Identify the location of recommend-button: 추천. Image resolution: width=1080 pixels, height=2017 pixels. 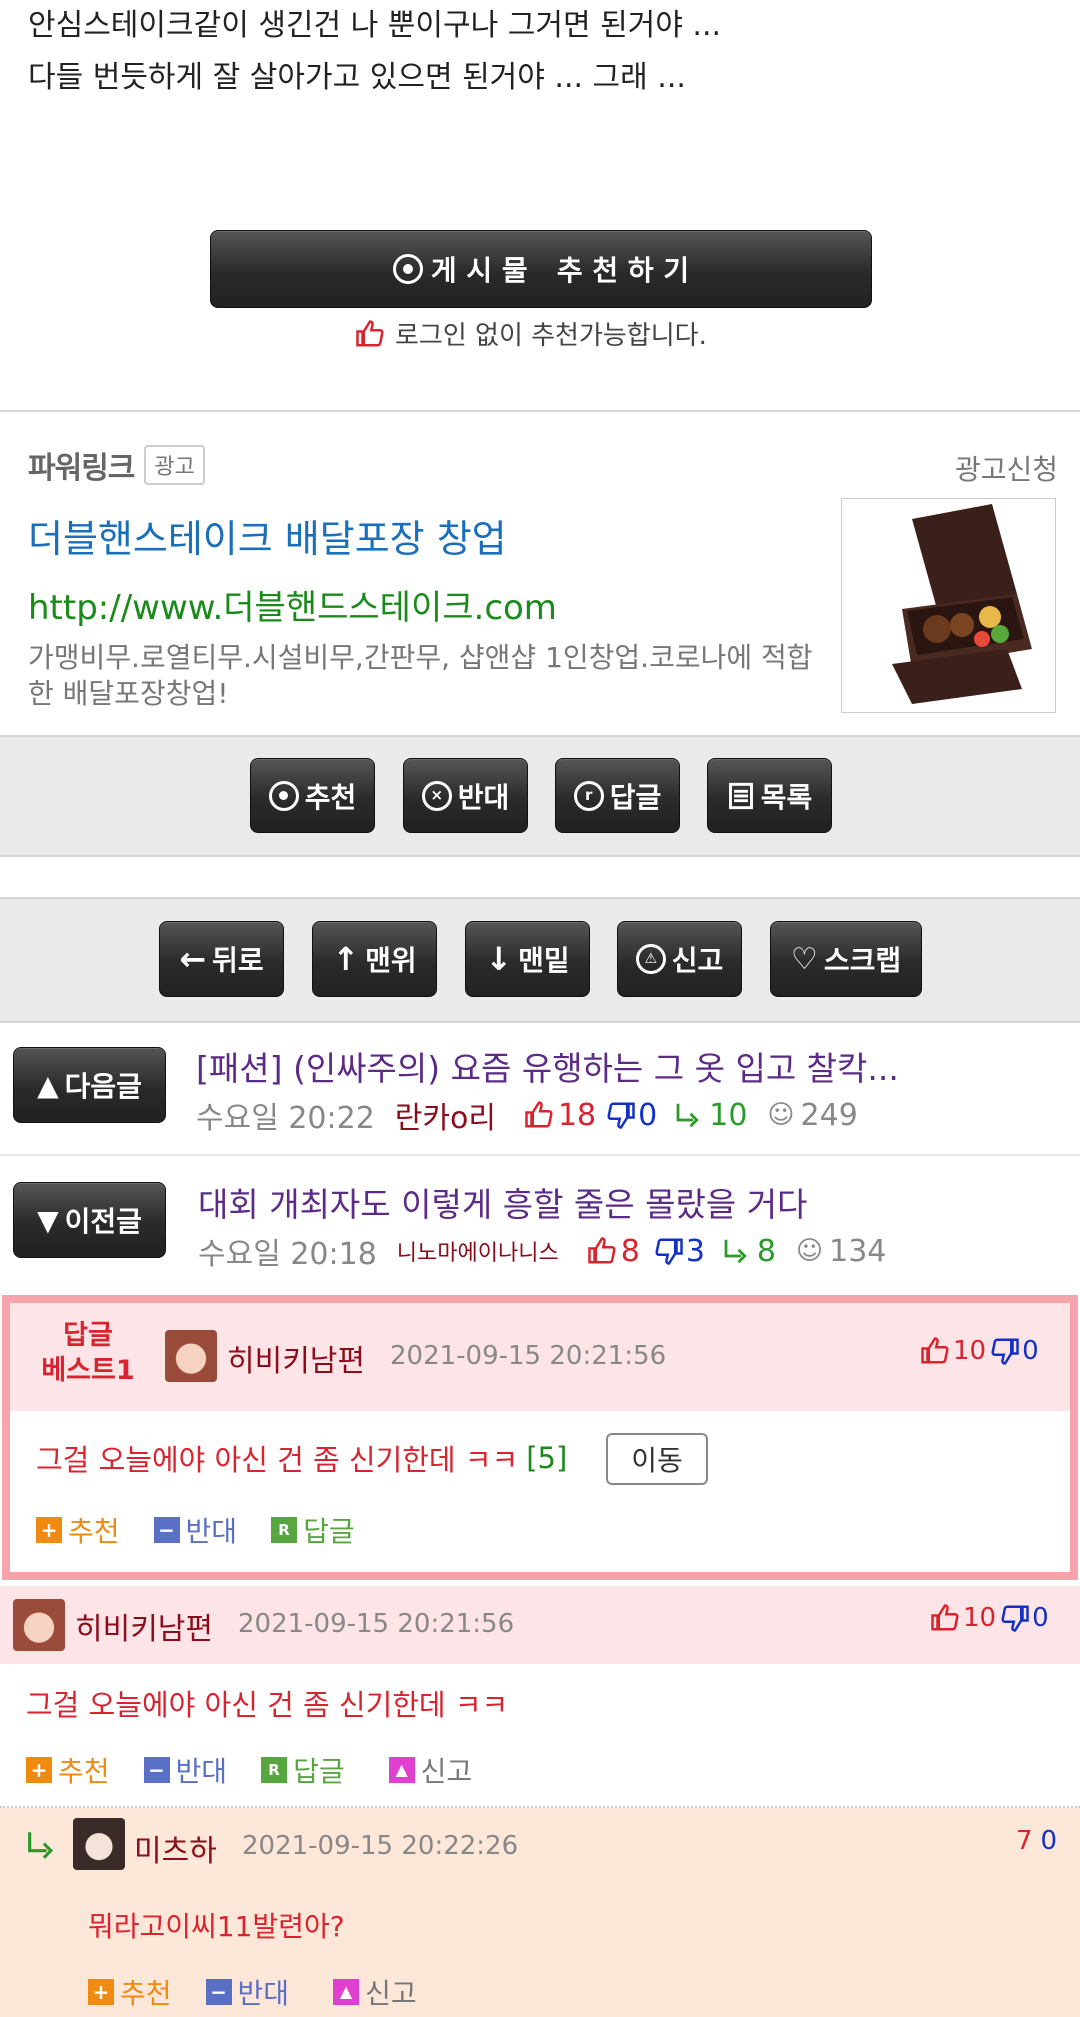
(312, 795).